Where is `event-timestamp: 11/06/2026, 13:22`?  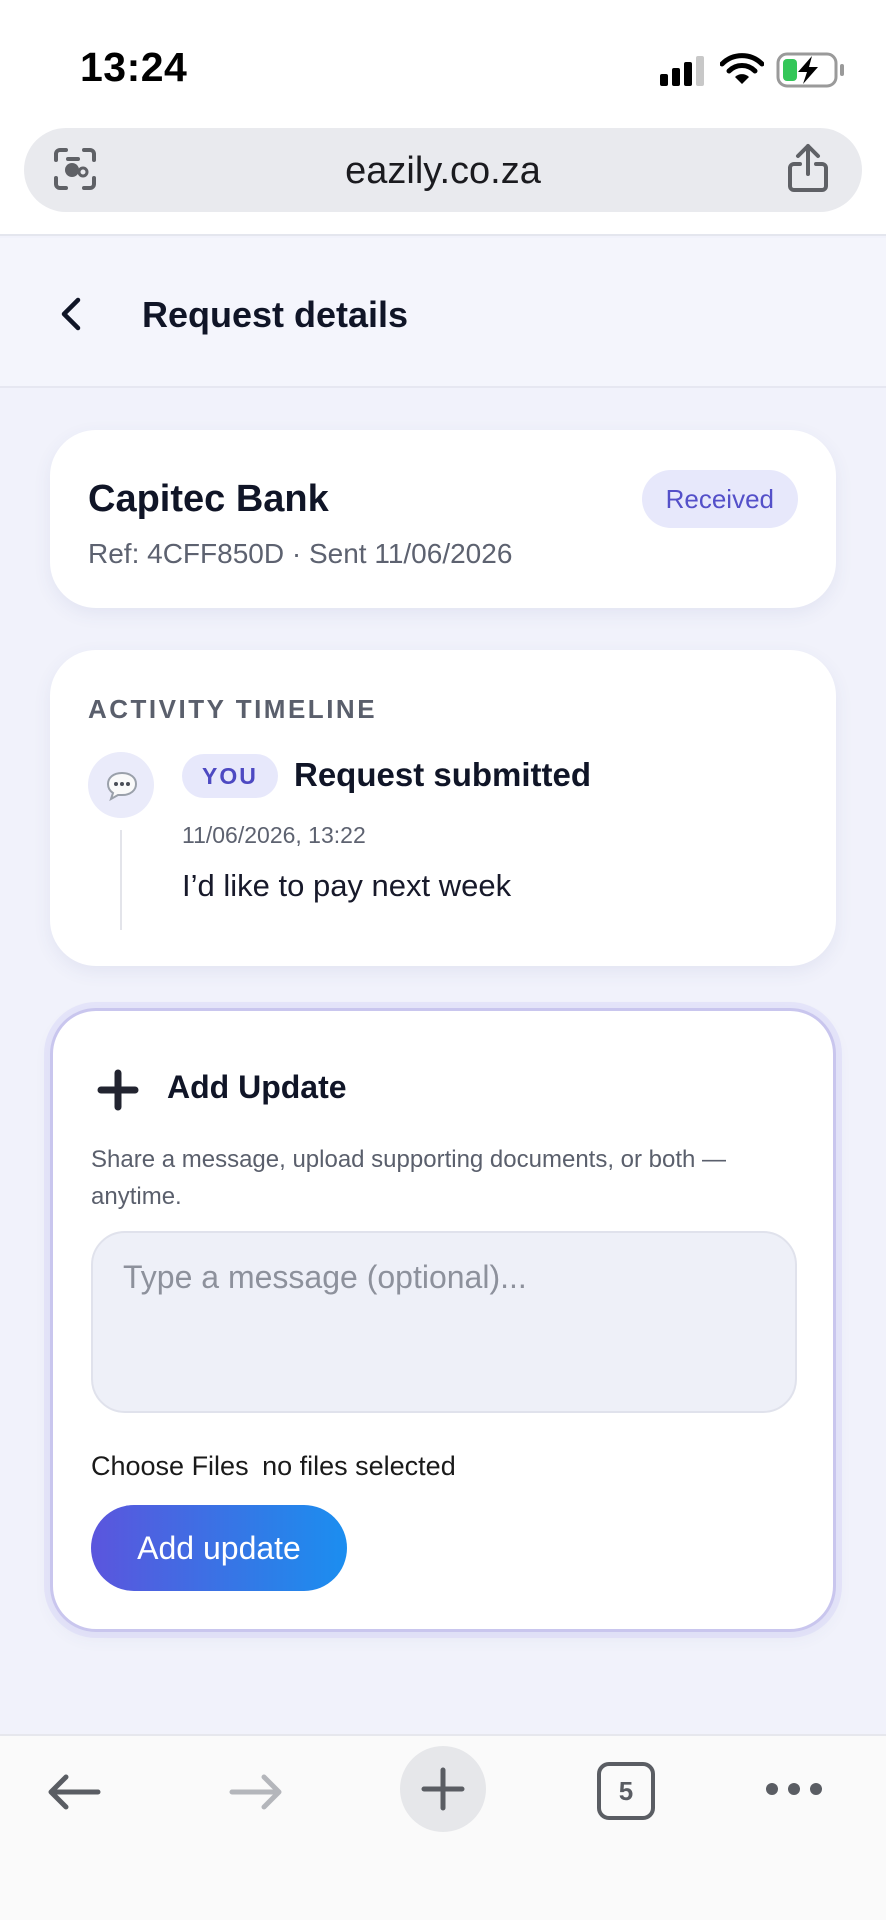
event-timestamp: 11/06/2026, 13:22 is located at coordinates (274, 835).